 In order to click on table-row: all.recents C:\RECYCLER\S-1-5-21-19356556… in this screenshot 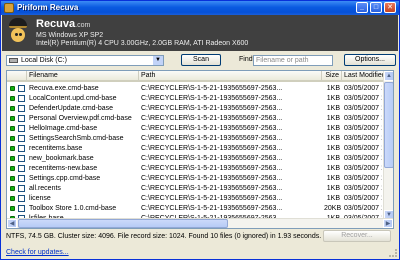, I will do `click(194, 188)`.